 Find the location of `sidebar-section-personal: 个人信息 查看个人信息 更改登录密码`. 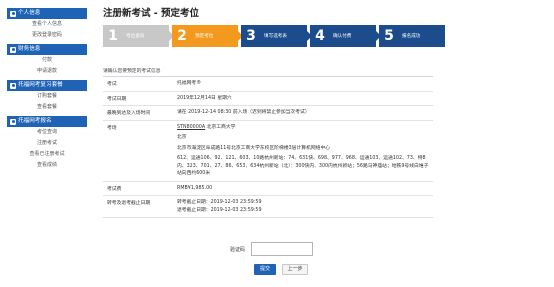

sidebar-section-personal: 个人信息 查看个人信息 更改登录密码 is located at coordinates (47, 24).